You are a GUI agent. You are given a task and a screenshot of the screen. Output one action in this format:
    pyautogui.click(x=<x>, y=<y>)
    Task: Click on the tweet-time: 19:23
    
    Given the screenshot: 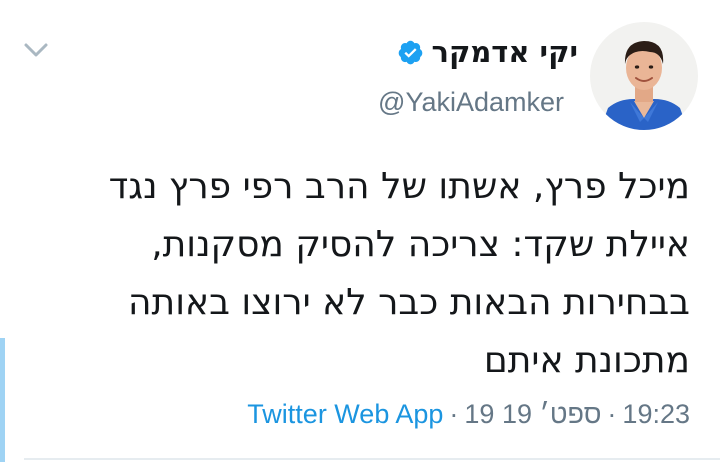 What is the action you would take?
    pyautogui.click(x=656, y=414)
    